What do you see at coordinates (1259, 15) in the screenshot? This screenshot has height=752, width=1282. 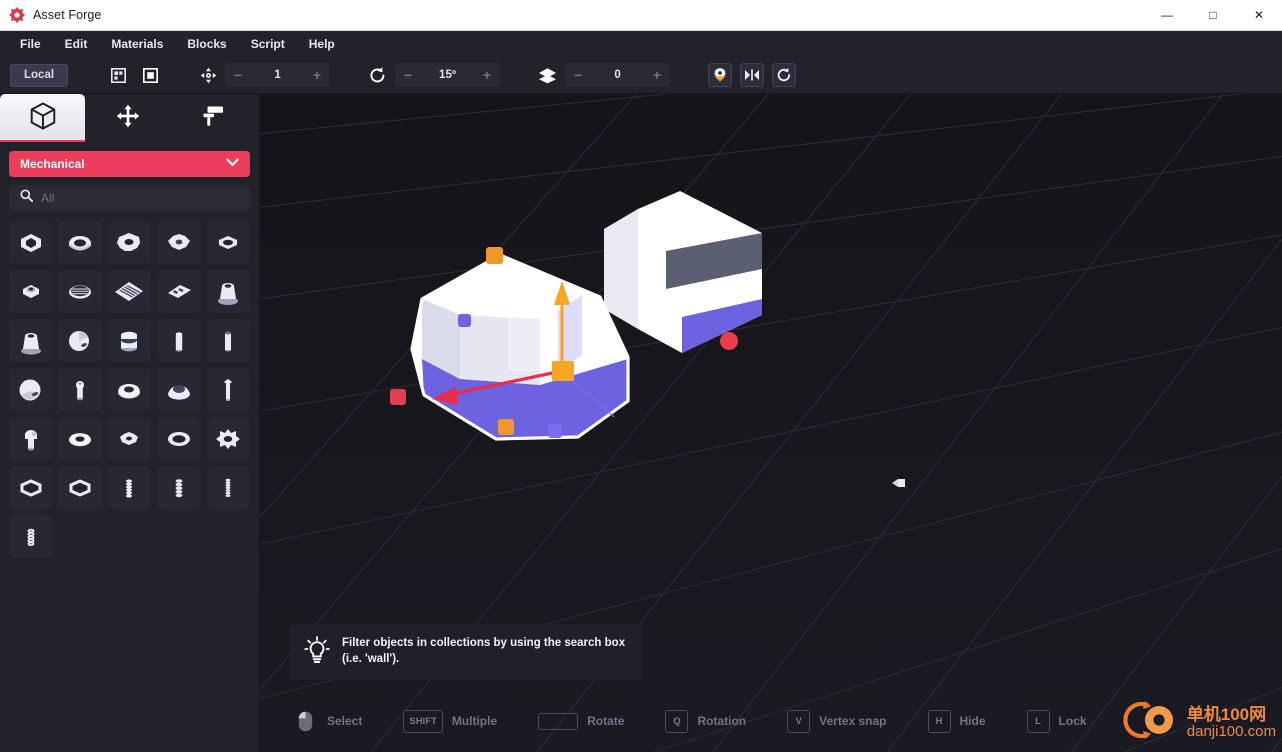 I see `close-button: ✕` at bounding box center [1259, 15].